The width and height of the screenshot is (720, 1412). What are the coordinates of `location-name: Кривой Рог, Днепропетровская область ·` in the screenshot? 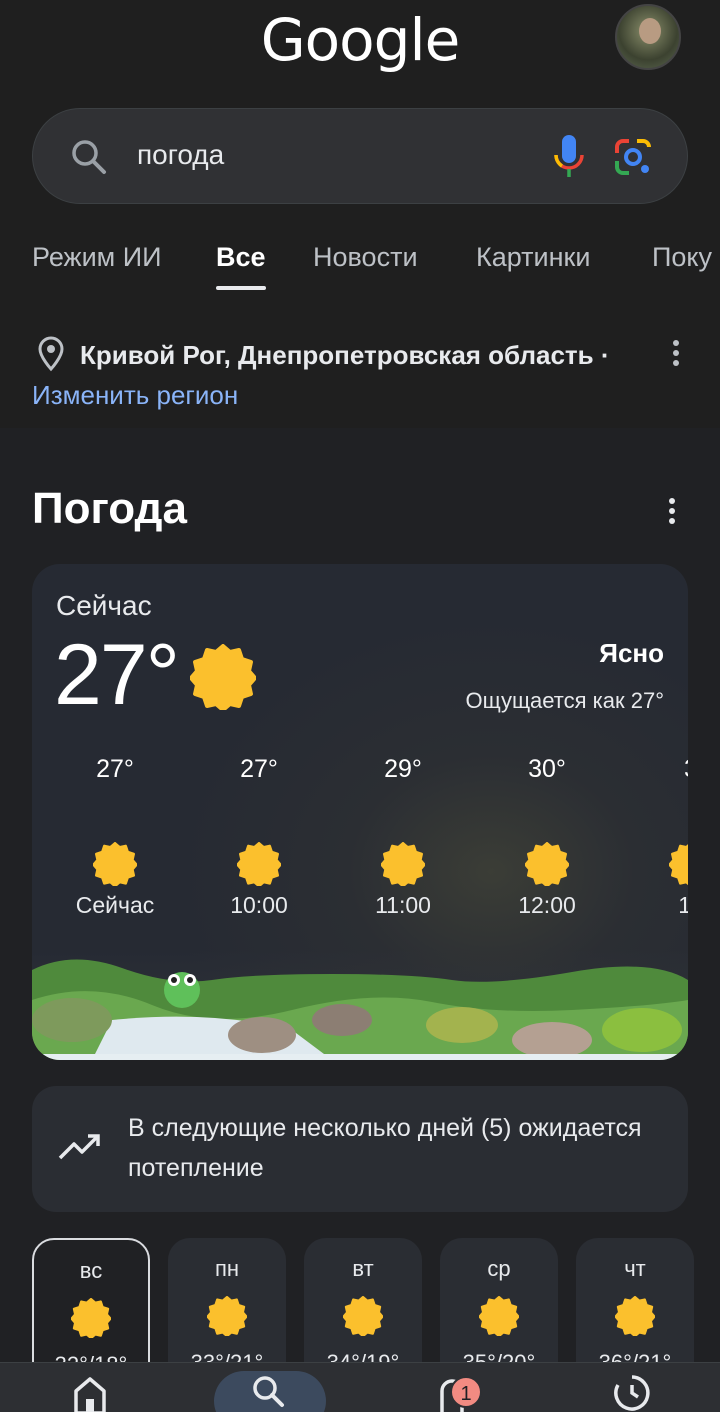 It's located at (345, 355).